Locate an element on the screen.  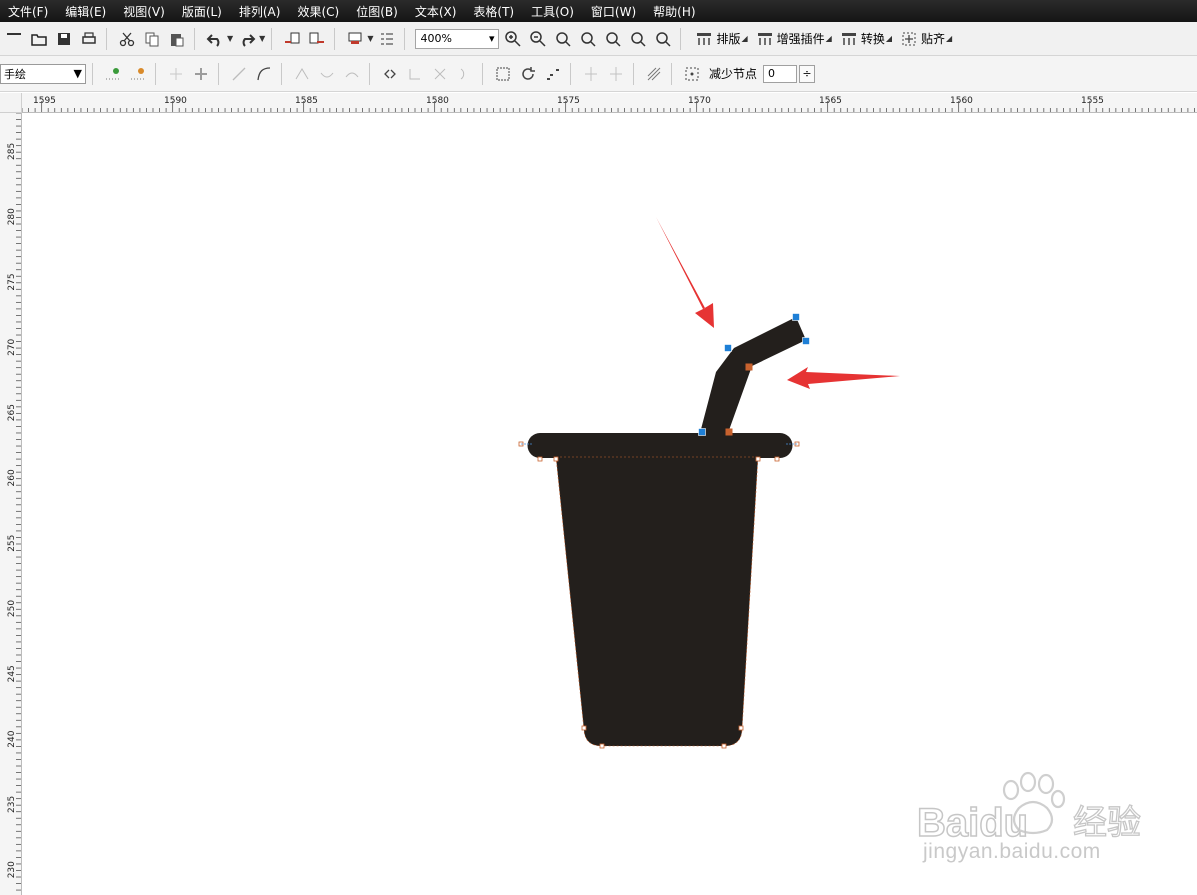
zoom-all-icon is located at coordinates (588, 39).